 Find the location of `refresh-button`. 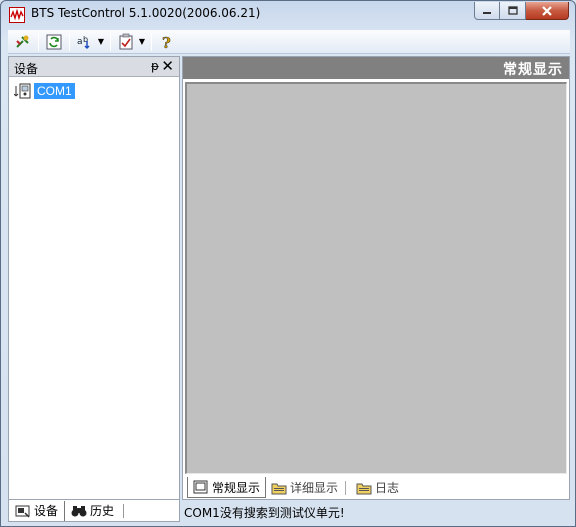

refresh-button is located at coordinates (54, 42).